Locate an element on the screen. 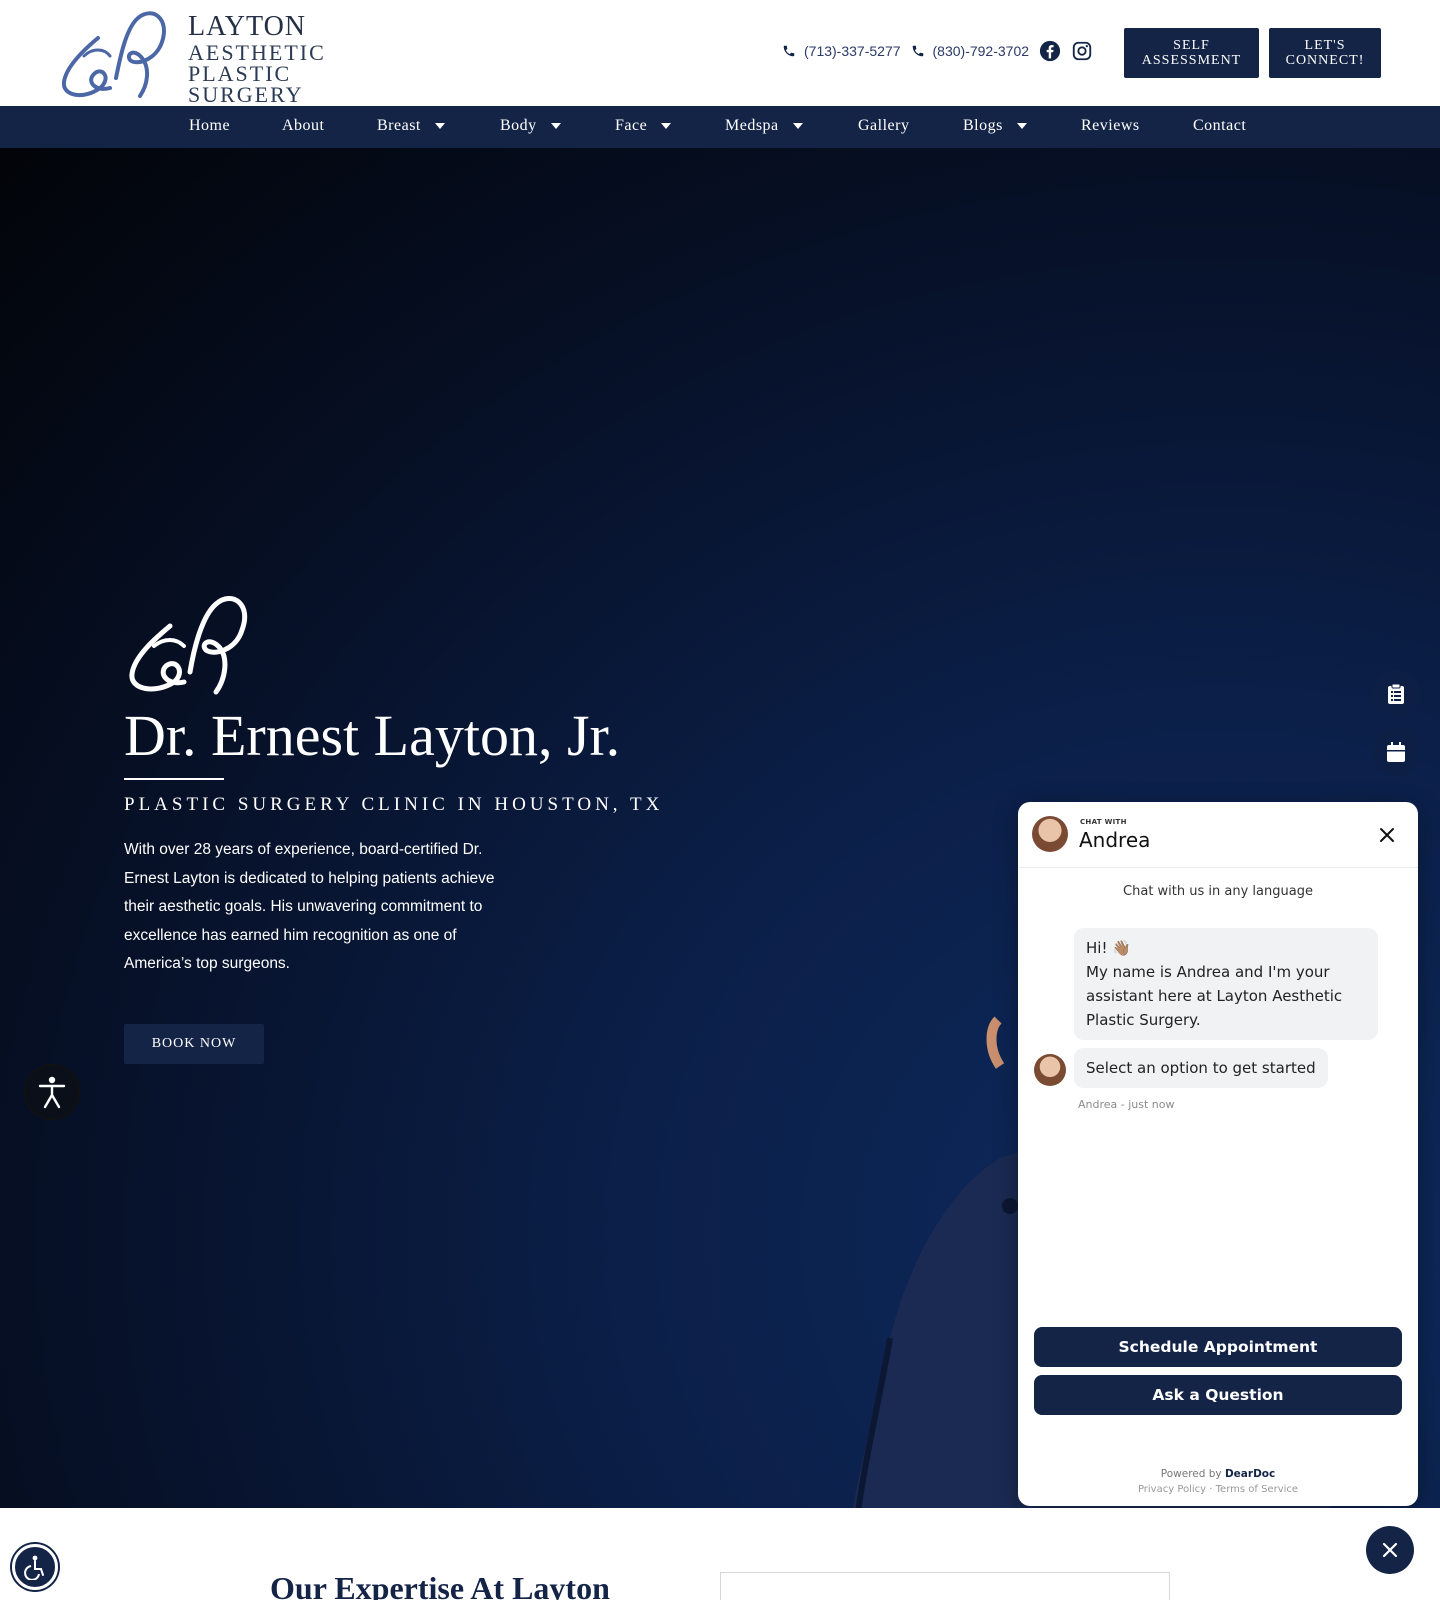 The width and height of the screenshot is (1440, 1600). nav-item-home: Home is located at coordinates (209, 126).